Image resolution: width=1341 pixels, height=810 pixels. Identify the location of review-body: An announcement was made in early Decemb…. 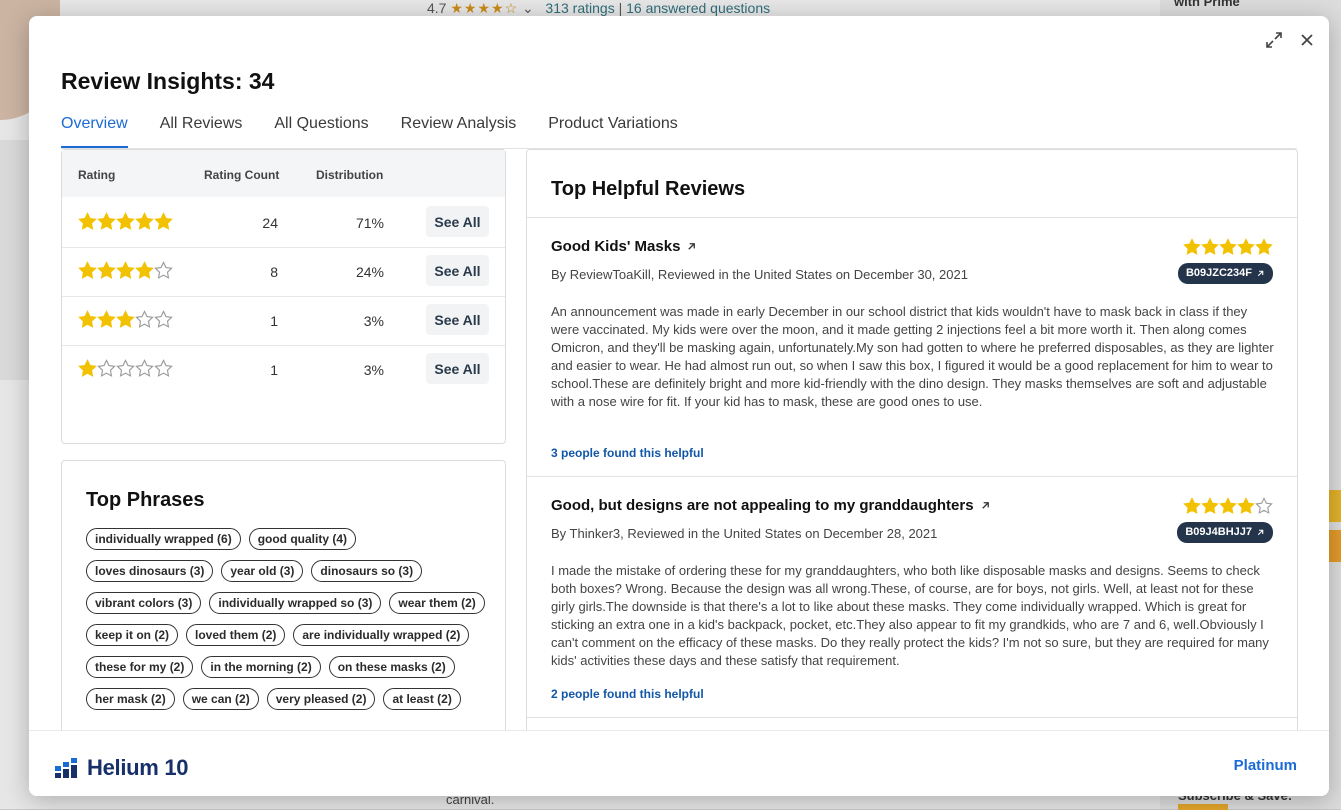
(912, 356).